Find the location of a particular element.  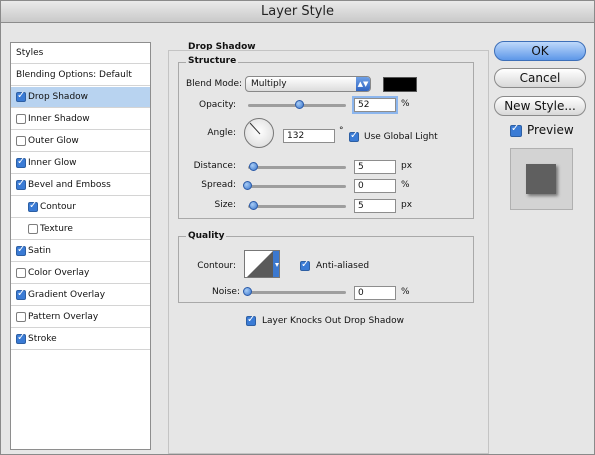

shadow-color-swatch is located at coordinates (400, 84).